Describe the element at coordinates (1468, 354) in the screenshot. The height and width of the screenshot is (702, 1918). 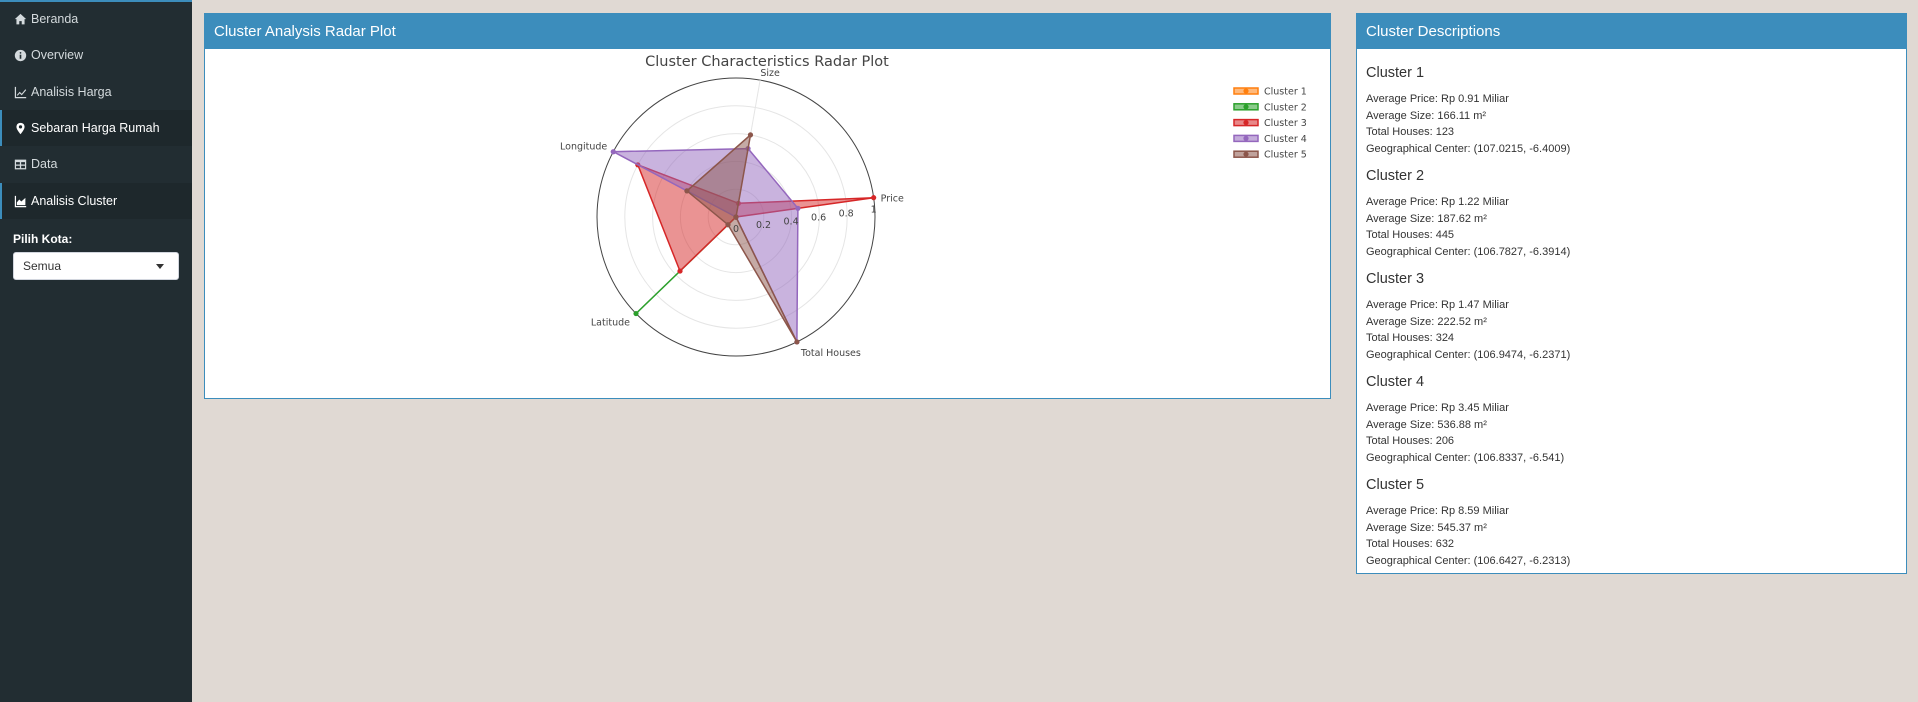
I see `cluster-geo-center: Geographical Center: (106.9474, -6.2371)` at that location.